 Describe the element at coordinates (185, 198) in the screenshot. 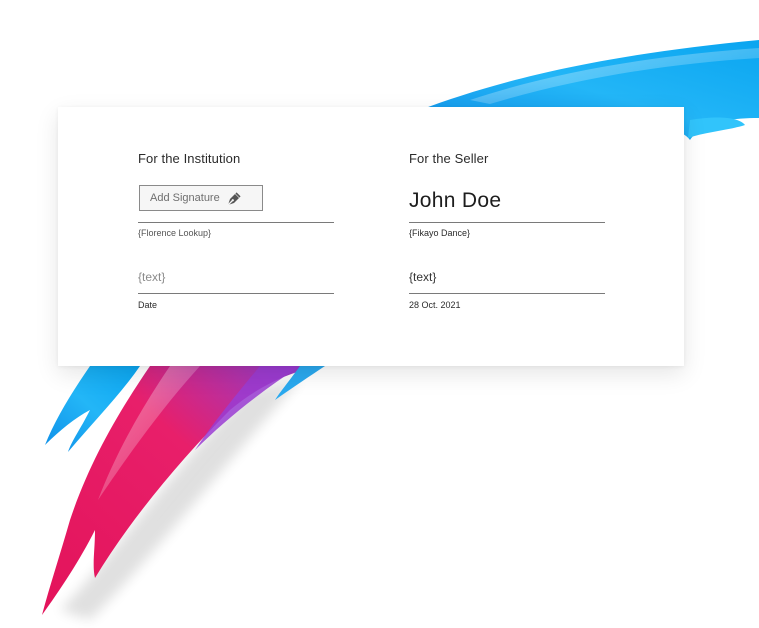

I see `add-signature-label: Add Signature` at that location.